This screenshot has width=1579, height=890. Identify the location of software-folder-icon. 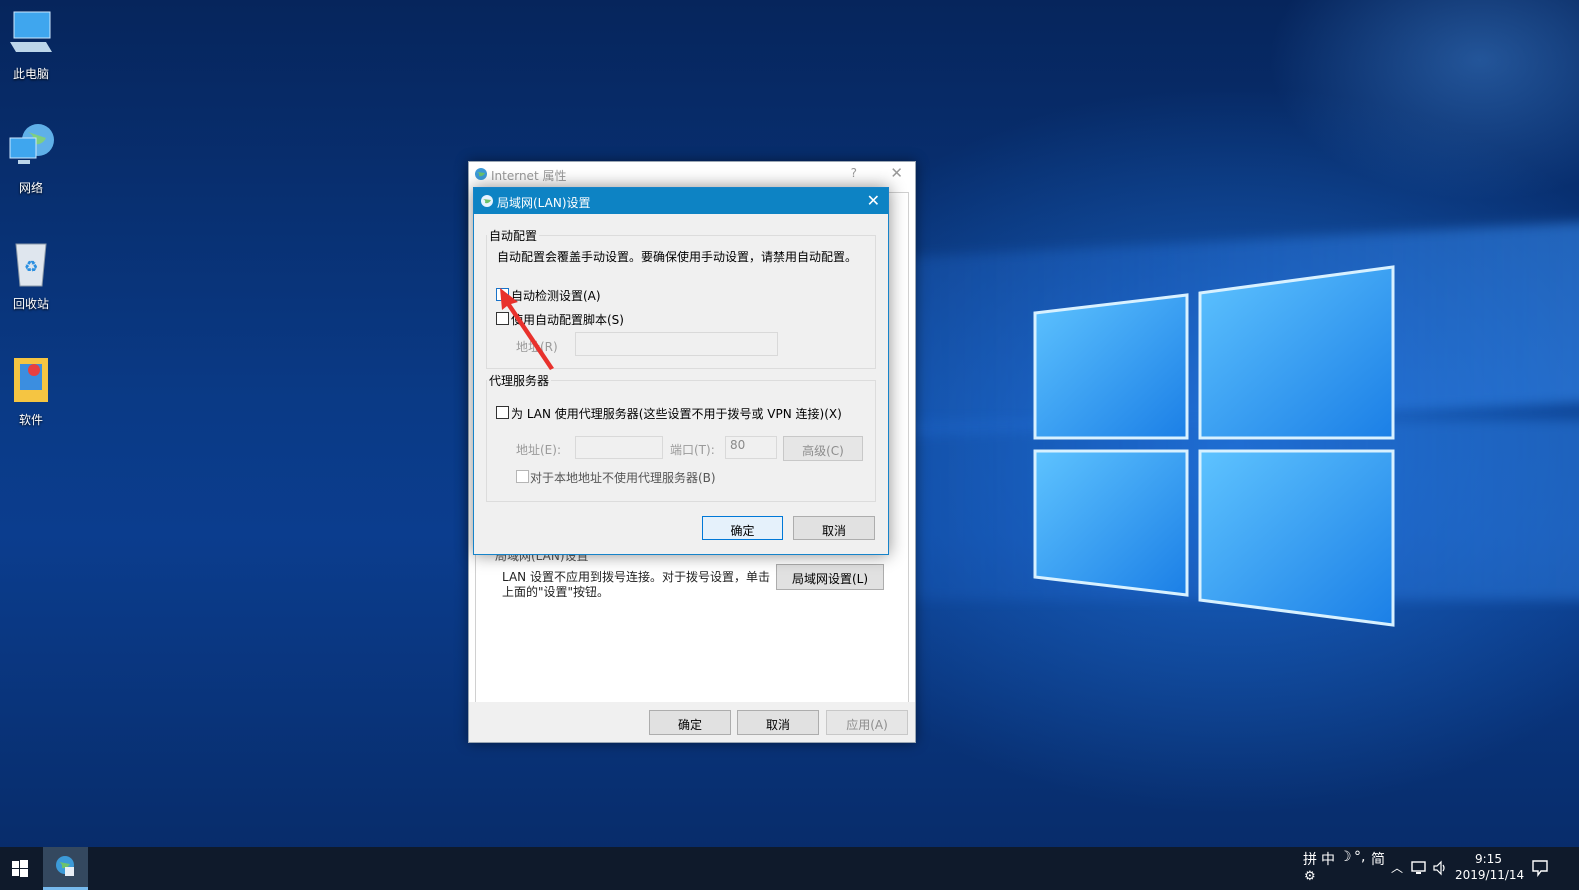
(31, 380).